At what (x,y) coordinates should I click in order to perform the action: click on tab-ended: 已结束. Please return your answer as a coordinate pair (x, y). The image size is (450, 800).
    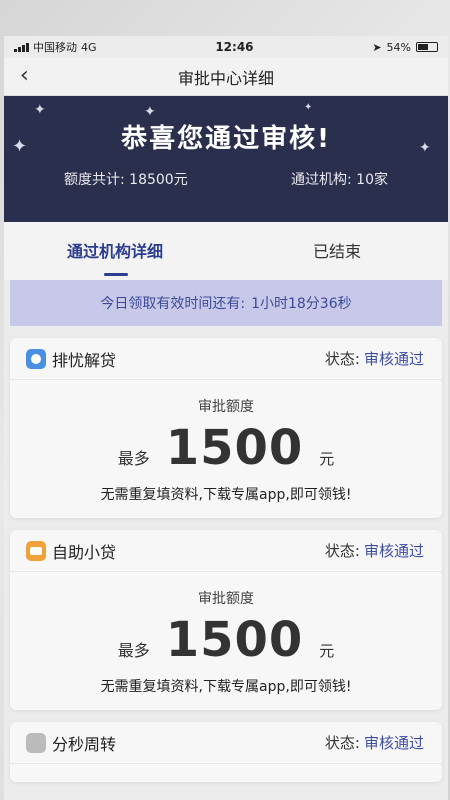
    Looking at the image, I should click on (337, 251).